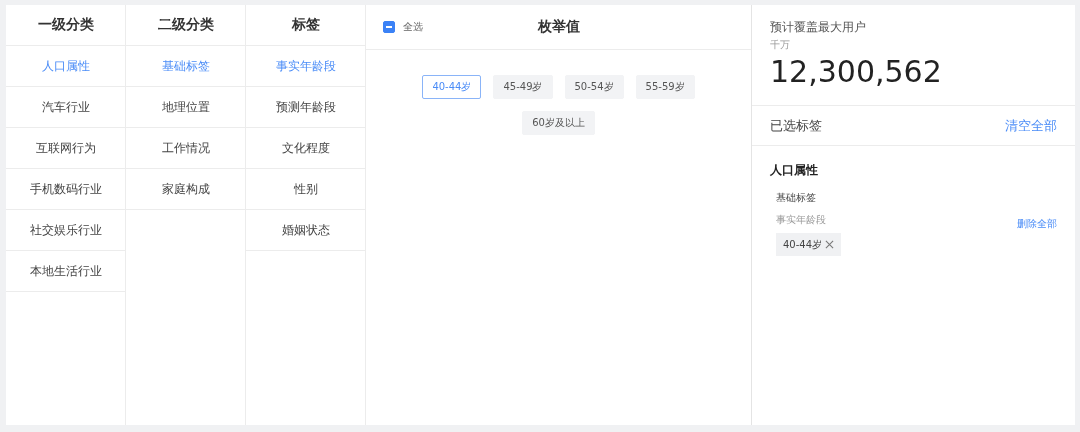 This screenshot has width=1080, height=432. Describe the element at coordinates (1031, 125) in the screenshot. I see `clear-all-link: 清空全部` at that location.